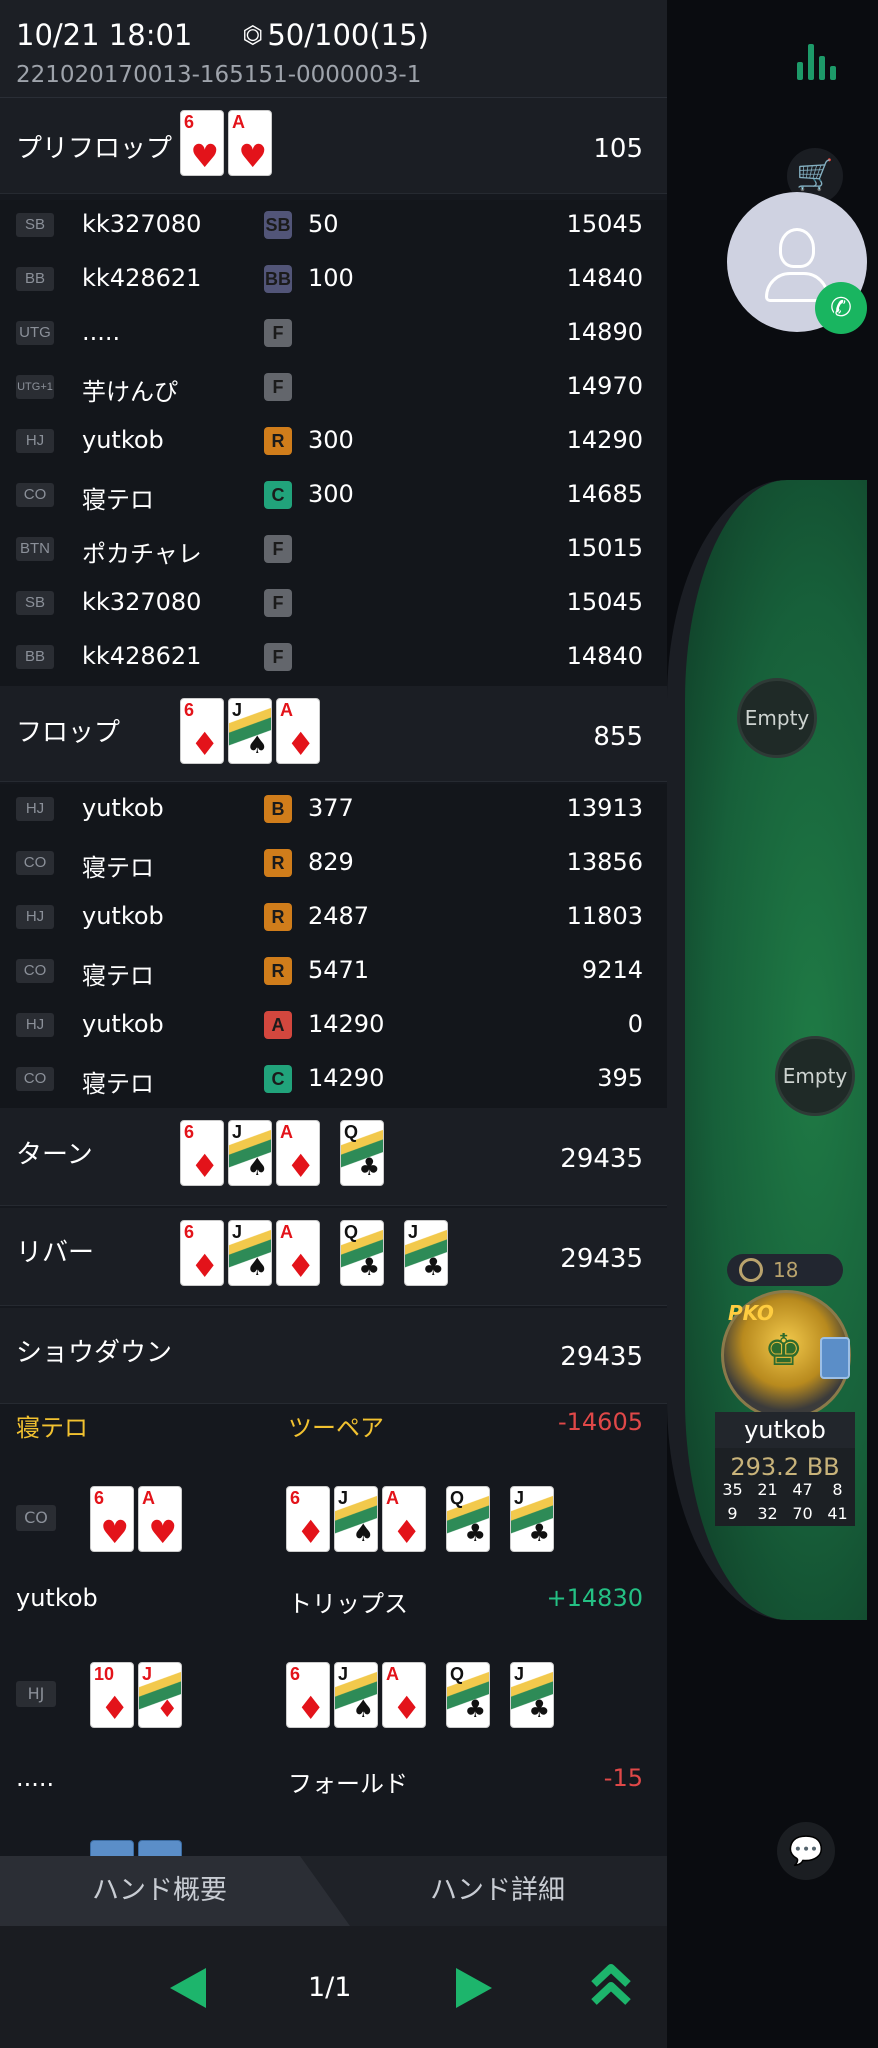 This screenshot has height=2048, width=878. I want to click on playing-card: J ♠, so click(356, 1519).